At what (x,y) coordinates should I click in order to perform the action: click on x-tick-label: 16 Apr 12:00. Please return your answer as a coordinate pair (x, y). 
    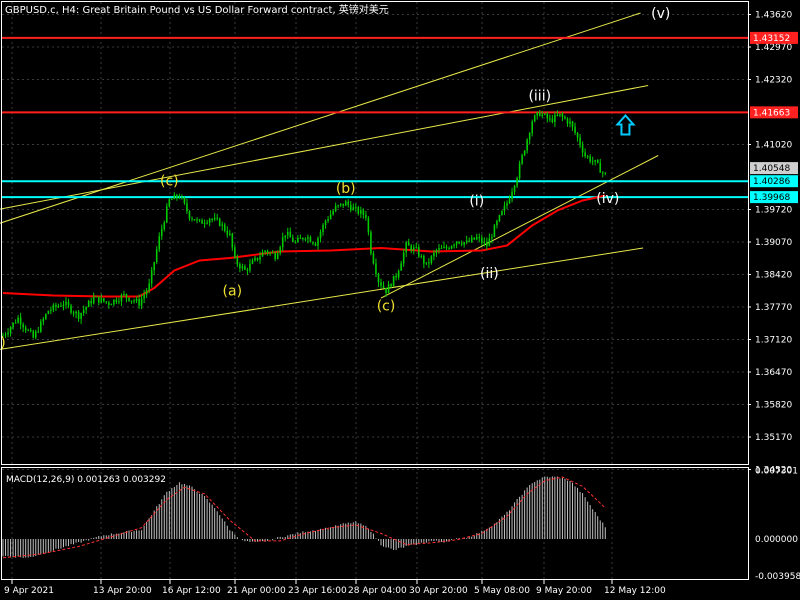
    Looking at the image, I should click on (191, 591).